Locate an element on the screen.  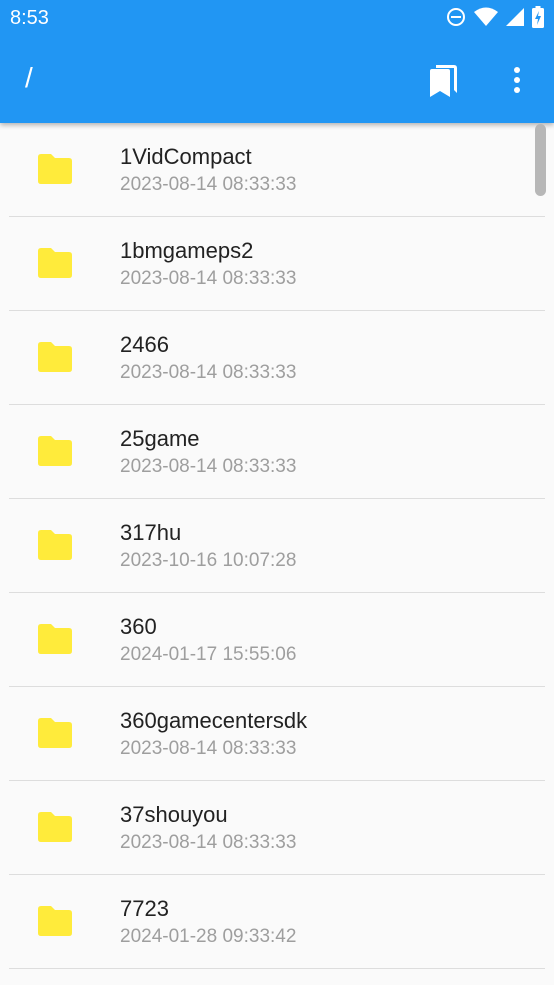
file-list-item: 360 2024-01-17 15:55:06 is located at coordinates (277, 640).